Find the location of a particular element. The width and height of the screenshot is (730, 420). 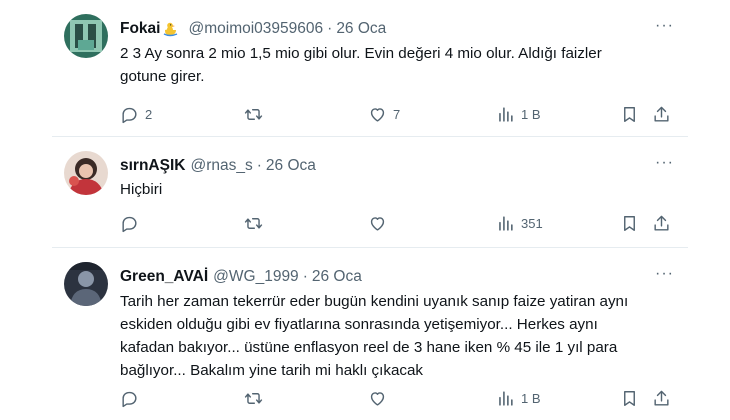

views-button: 351 is located at coordinates (519, 223).